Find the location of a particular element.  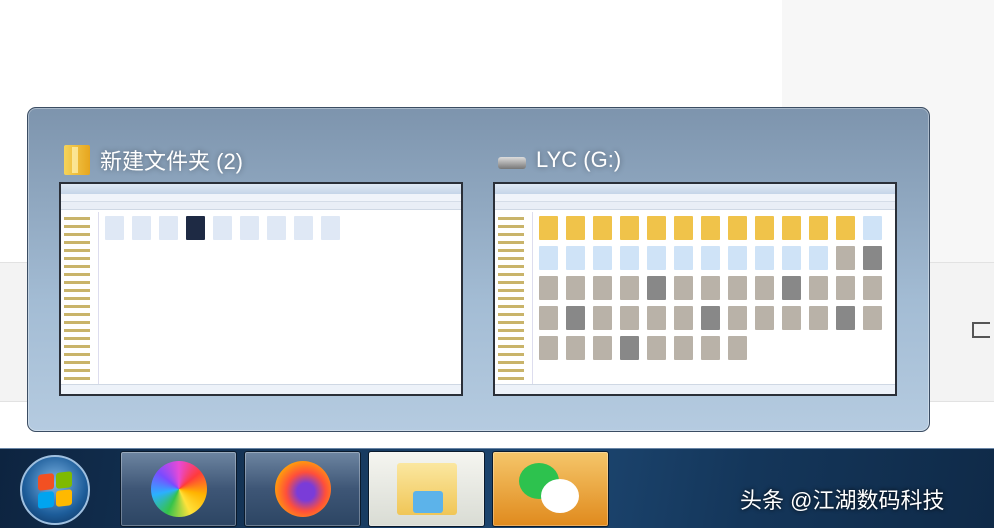

preview-title-2: LYC (G:) is located at coordinates (559, 160).